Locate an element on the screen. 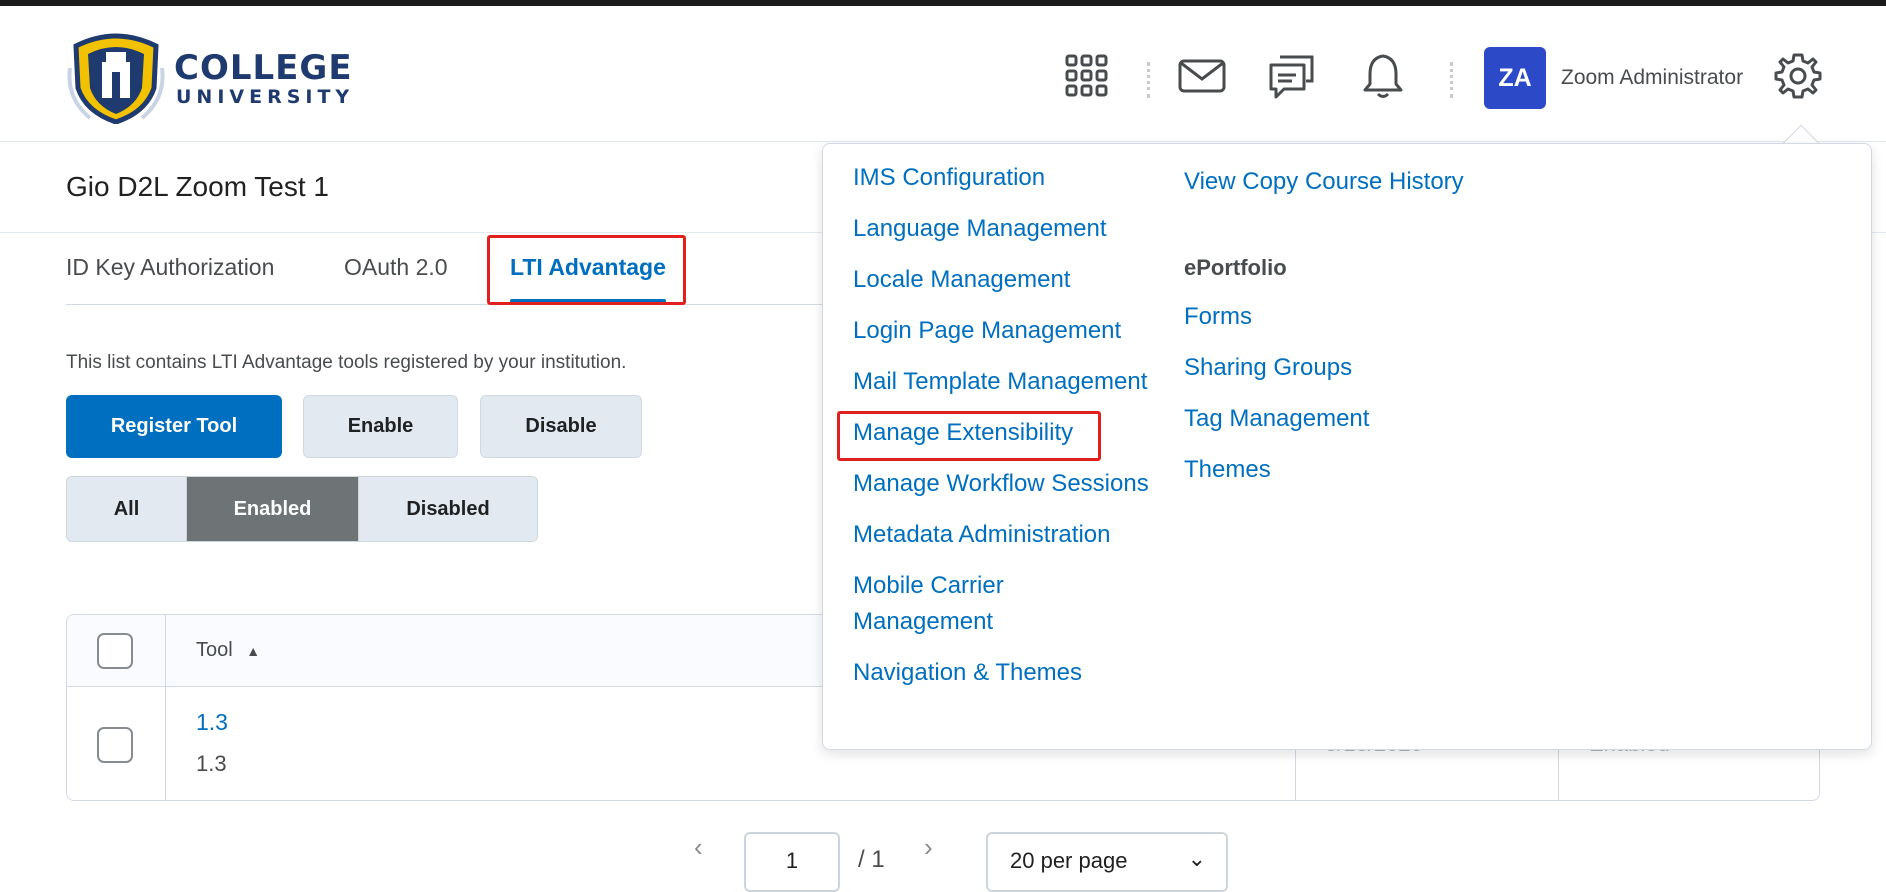  menu-item-mail-template-management: Mail Template Management is located at coordinates (1000, 382).